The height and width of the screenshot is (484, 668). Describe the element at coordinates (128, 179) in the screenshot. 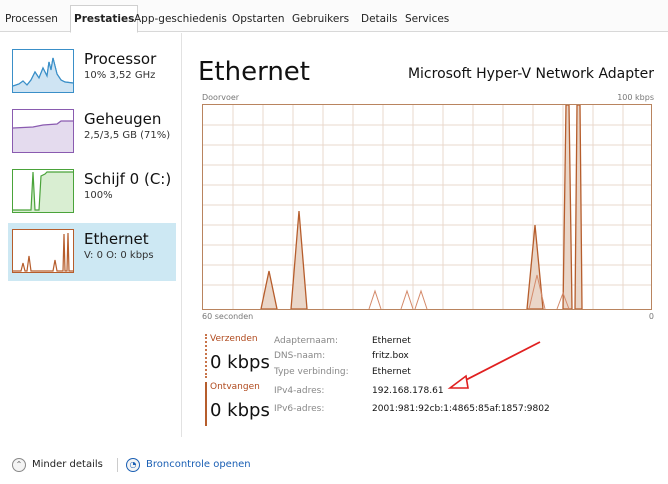

I see `sidebar-item-label: Schijf 0 (C:)` at that location.